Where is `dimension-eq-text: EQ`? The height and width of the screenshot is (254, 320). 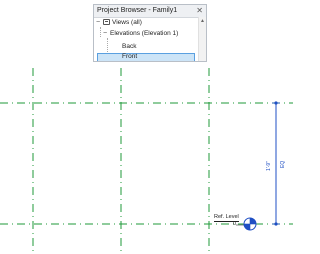
dimension-eq-text: EQ is located at coordinates (283, 164).